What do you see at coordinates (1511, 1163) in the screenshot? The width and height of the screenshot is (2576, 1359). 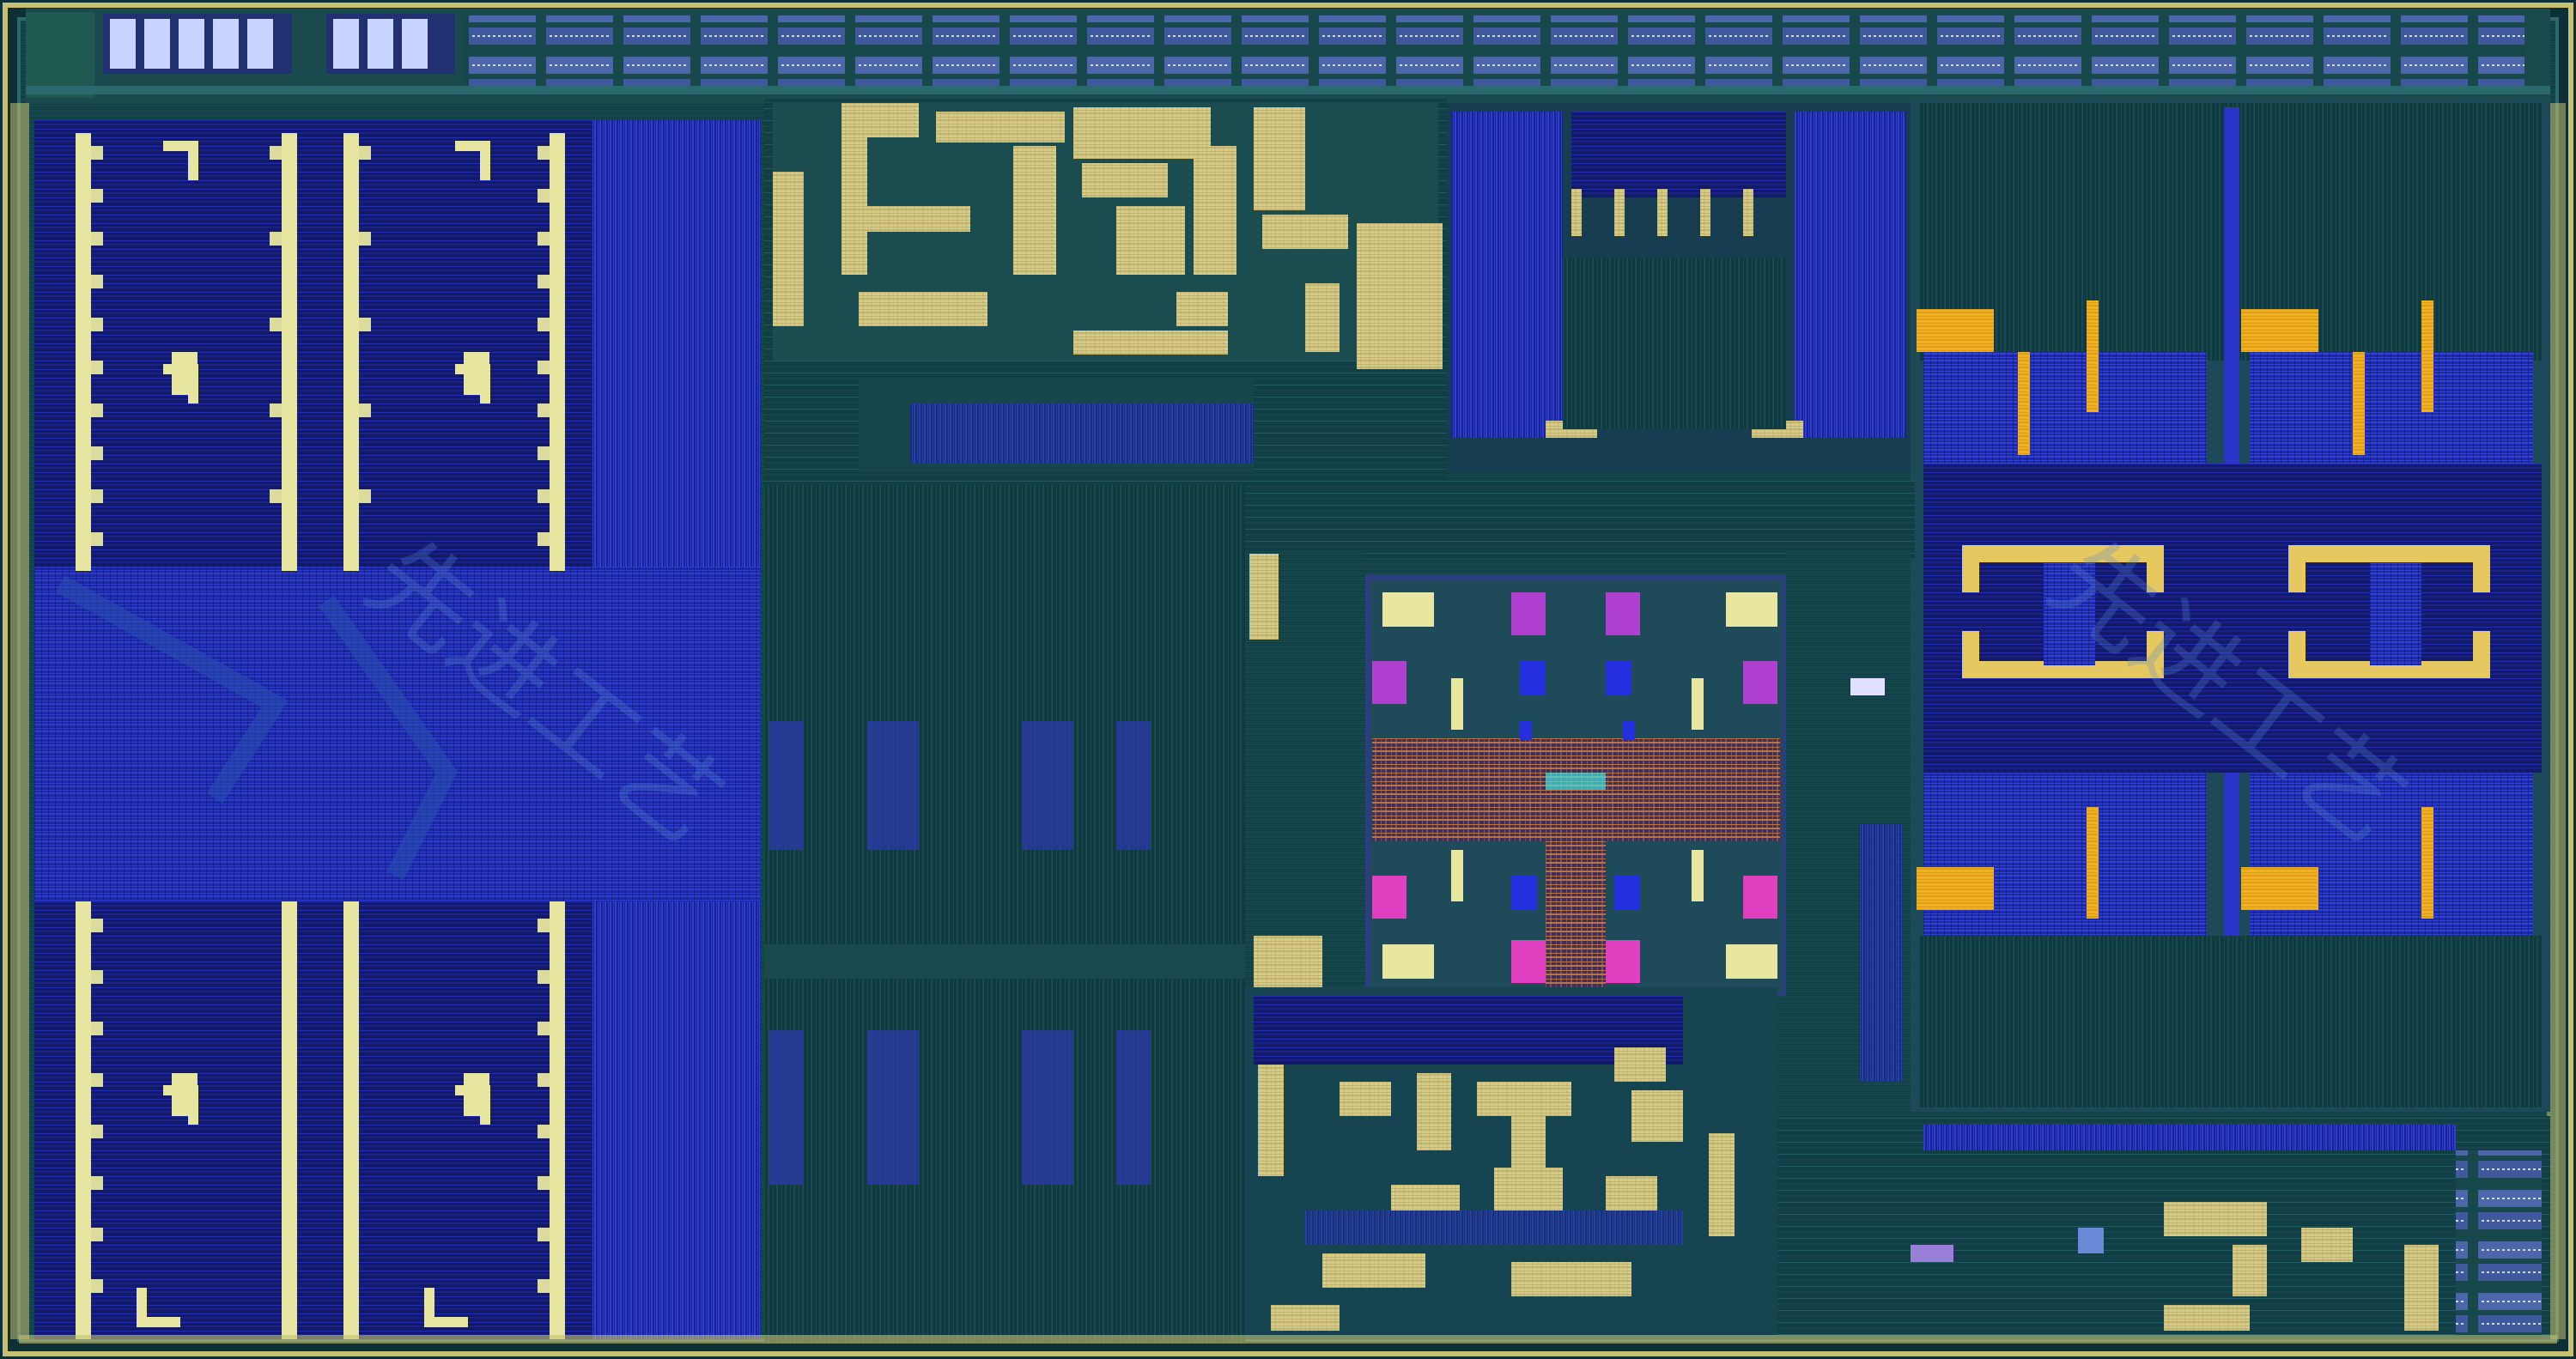 I see `bottom-center-logic` at bounding box center [1511, 1163].